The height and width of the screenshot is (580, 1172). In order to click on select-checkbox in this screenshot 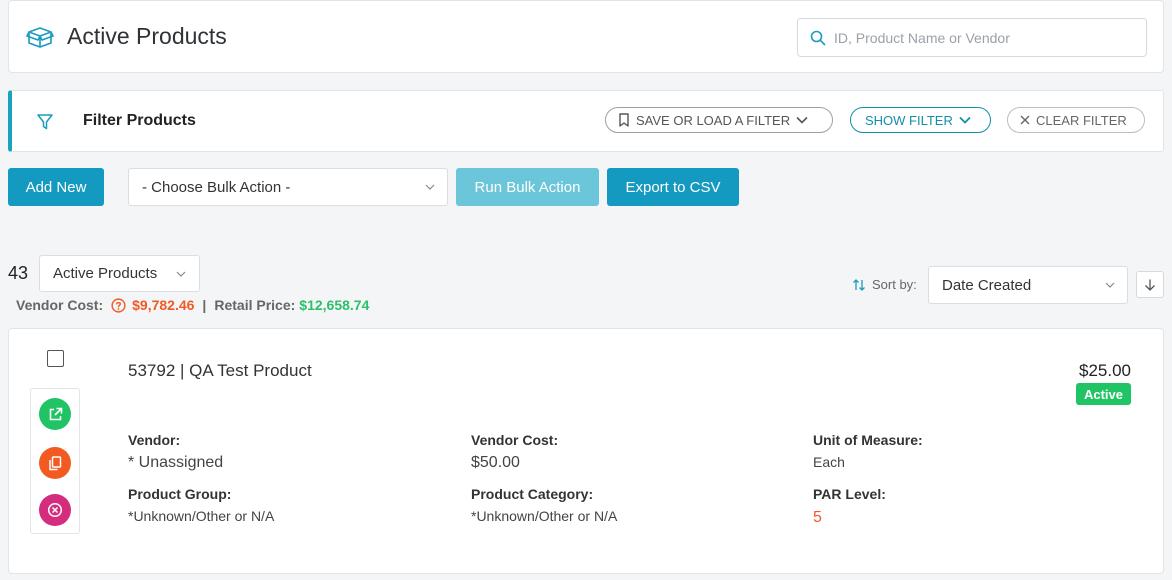, I will do `click(55, 358)`.